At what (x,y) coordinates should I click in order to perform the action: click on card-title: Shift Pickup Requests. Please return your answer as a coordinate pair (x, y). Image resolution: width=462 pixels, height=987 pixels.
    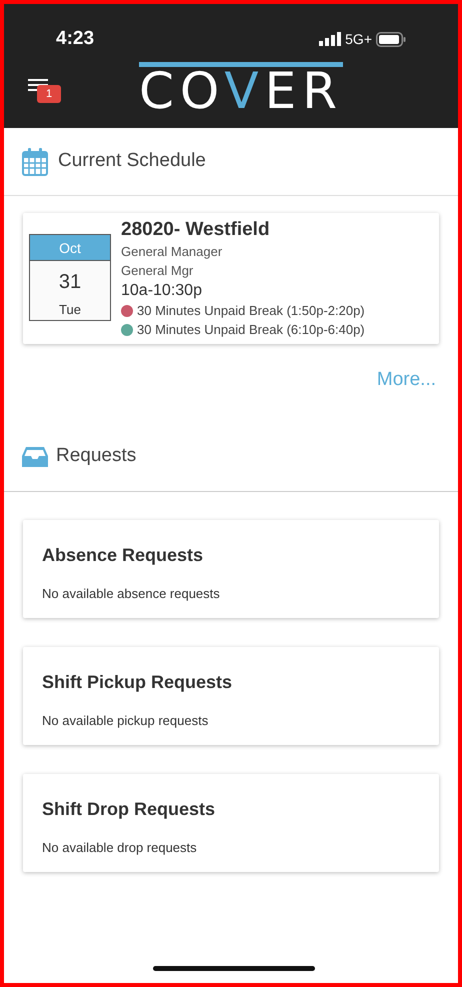
    Looking at the image, I should click on (138, 682).